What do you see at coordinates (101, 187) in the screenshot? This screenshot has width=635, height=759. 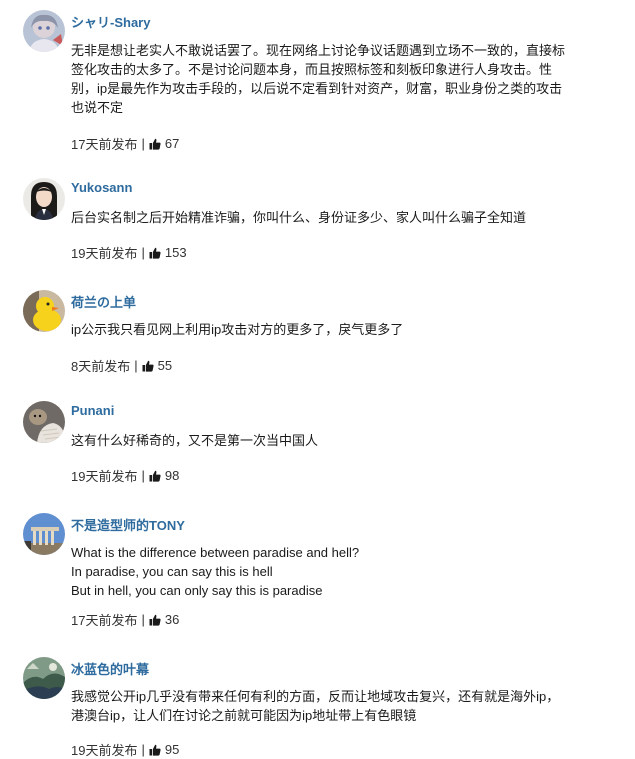 I see `username: Yukosann` at bounding box center [101, 187].